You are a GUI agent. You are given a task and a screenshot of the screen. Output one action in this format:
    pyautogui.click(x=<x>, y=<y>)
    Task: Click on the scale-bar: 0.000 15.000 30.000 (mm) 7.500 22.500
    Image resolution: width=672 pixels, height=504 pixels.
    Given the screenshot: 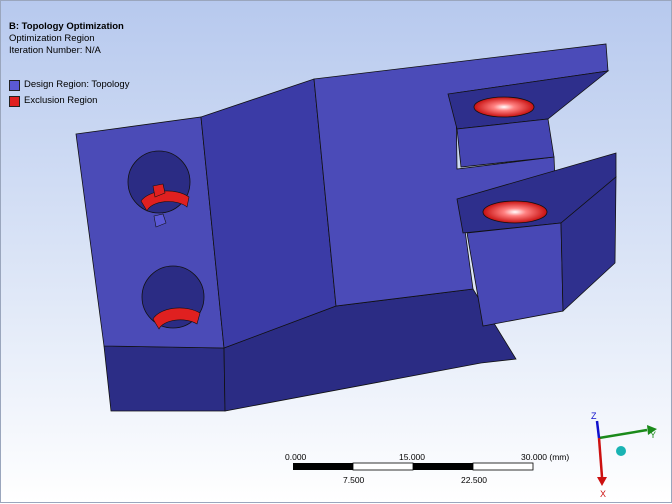 What is the action you would take?
    pyautogui.click(x=427, y=468)
    